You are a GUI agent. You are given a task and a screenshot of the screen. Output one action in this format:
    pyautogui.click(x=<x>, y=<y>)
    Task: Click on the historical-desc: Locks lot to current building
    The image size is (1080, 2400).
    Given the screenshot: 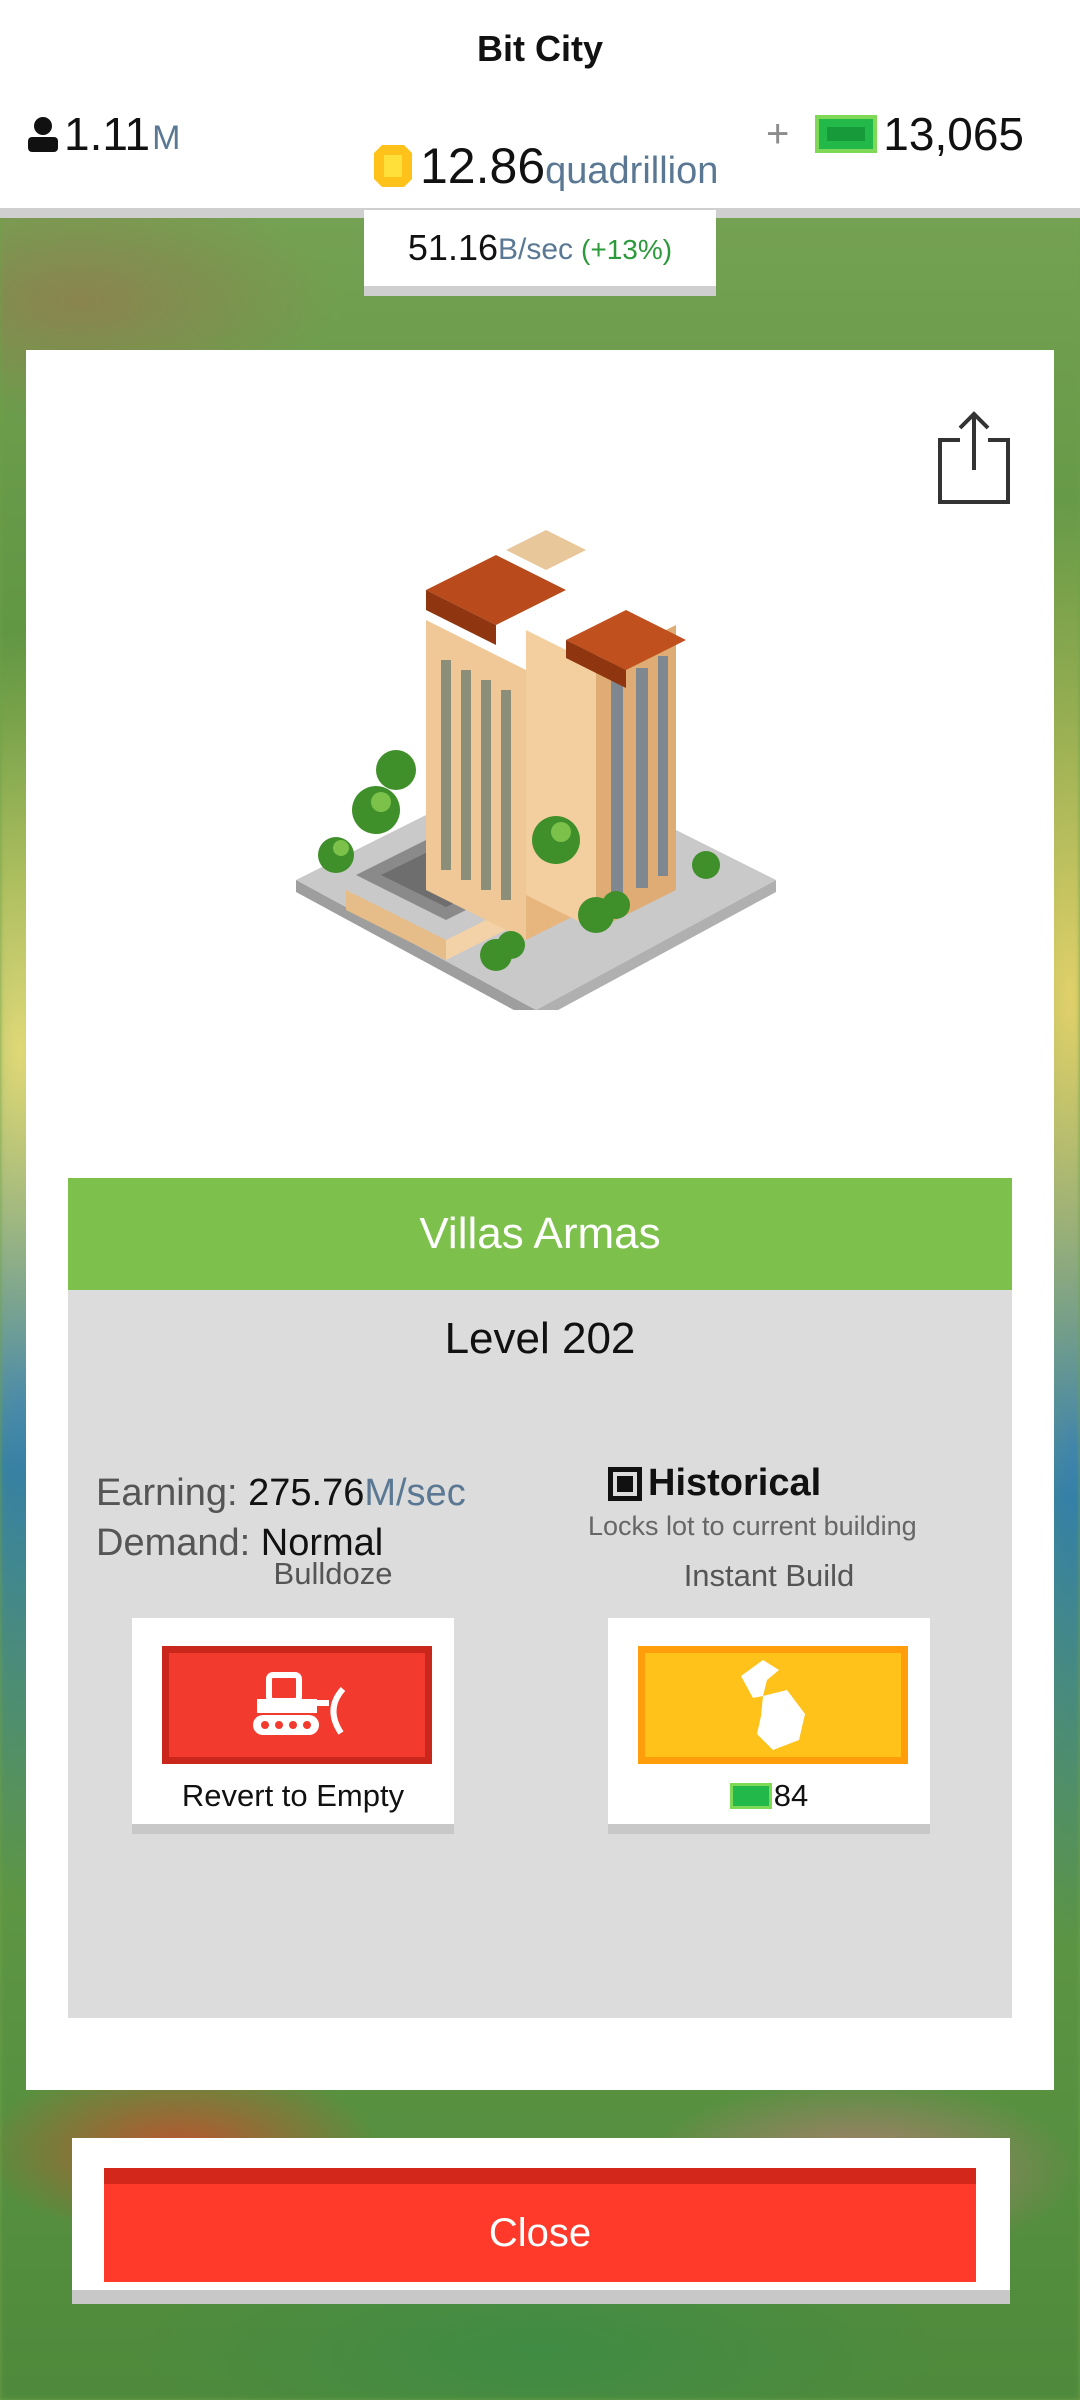 What is the action you would take?
    pyautogui.click(x=752, y=1526)
    